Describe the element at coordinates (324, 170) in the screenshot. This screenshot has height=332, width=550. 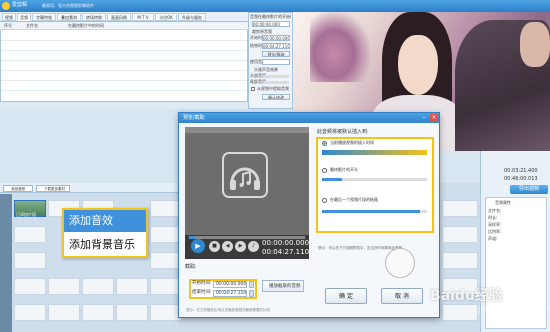
I see `option-movie-start-radio` at that location.